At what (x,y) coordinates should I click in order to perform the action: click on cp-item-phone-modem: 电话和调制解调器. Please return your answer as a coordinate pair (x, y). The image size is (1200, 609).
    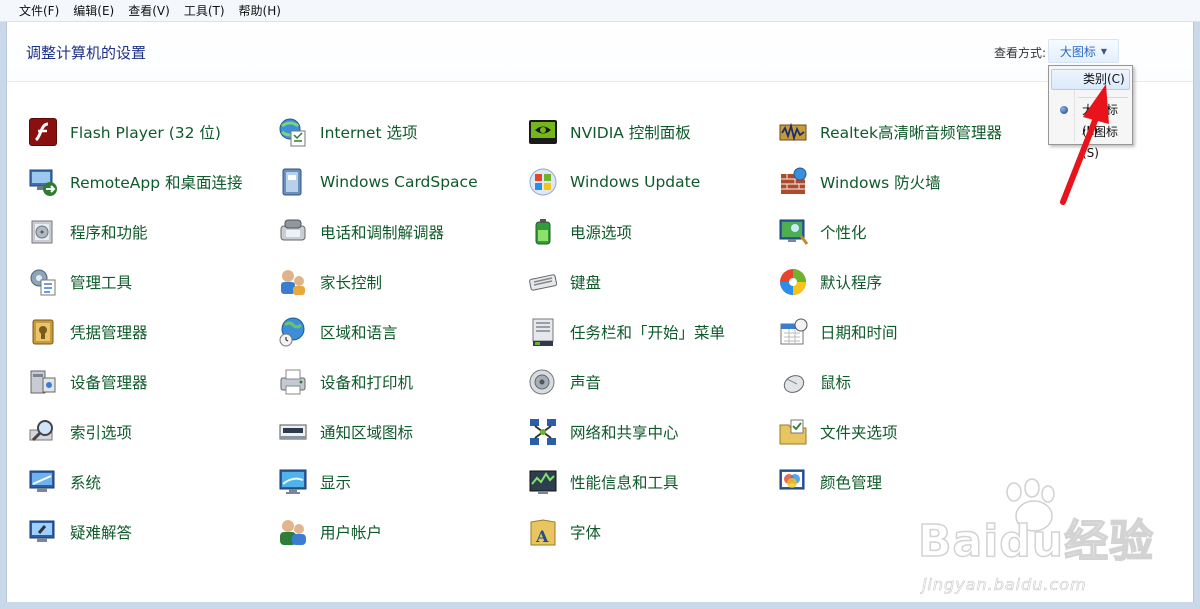
    Looking at the image, I should click on (360, 232).